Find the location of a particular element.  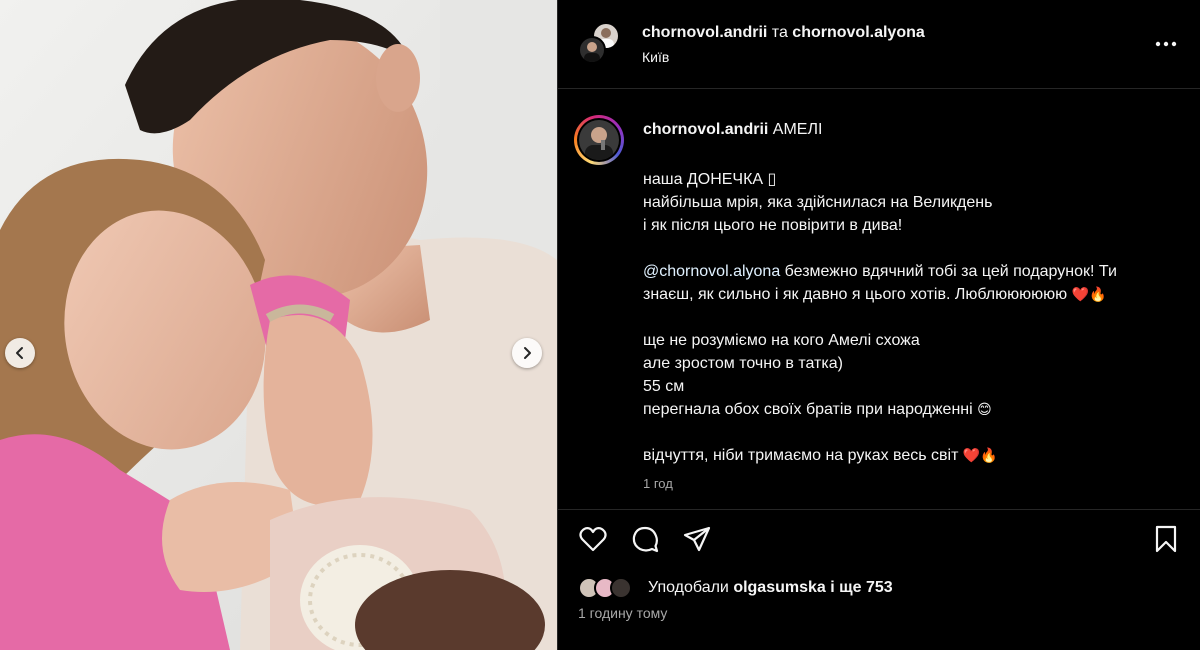

caption-line: 55 см is located at coordinates (664, 386).